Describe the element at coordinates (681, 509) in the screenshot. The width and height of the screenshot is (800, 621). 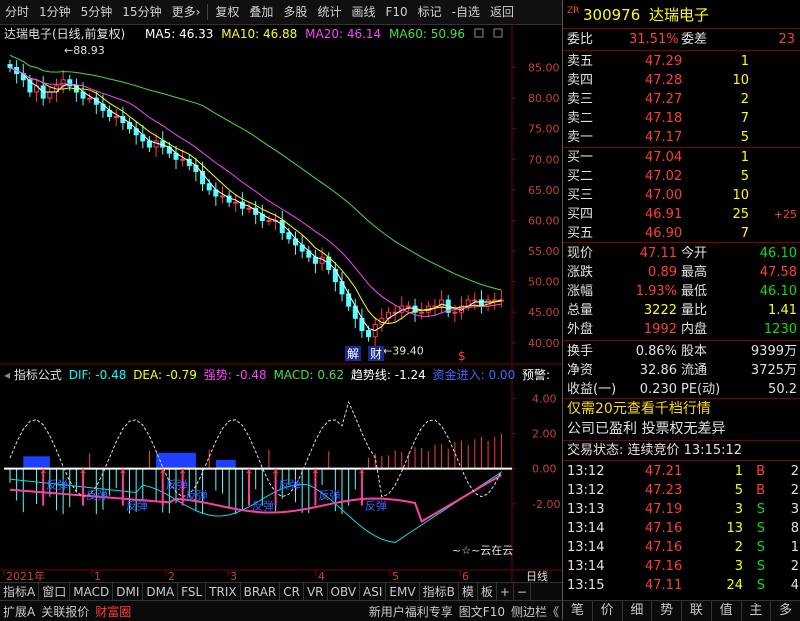
I see `tick-row: 13:13 47.19 3 S 3` at that location.